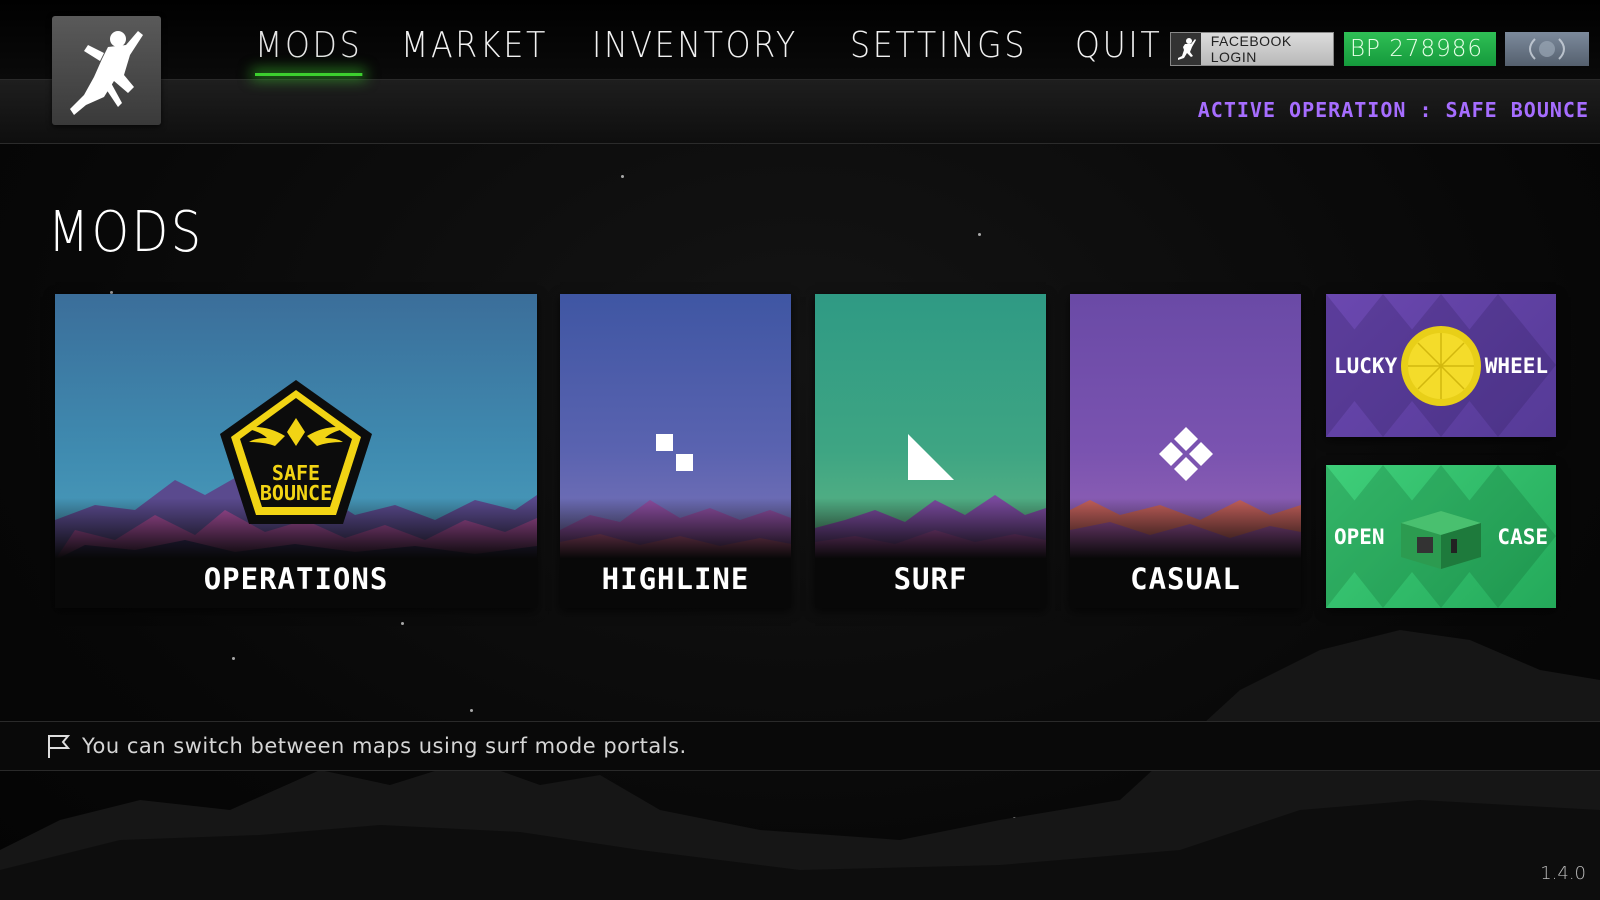  Describe the element at coordinates (1118, 50) in the screenshot. I see `nav-quit: QUIT` at that location.